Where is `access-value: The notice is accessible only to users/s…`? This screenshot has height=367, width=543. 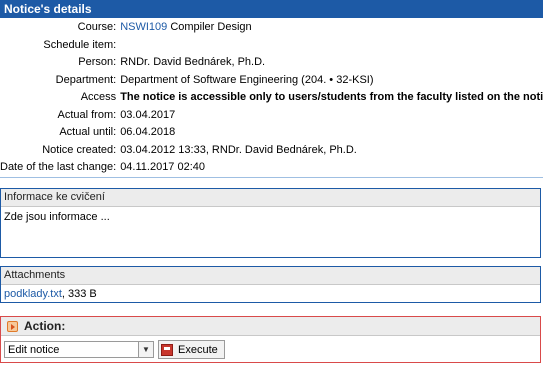
access-value: The notice is accessible only to users/s… is located at coordinates (331, 97).